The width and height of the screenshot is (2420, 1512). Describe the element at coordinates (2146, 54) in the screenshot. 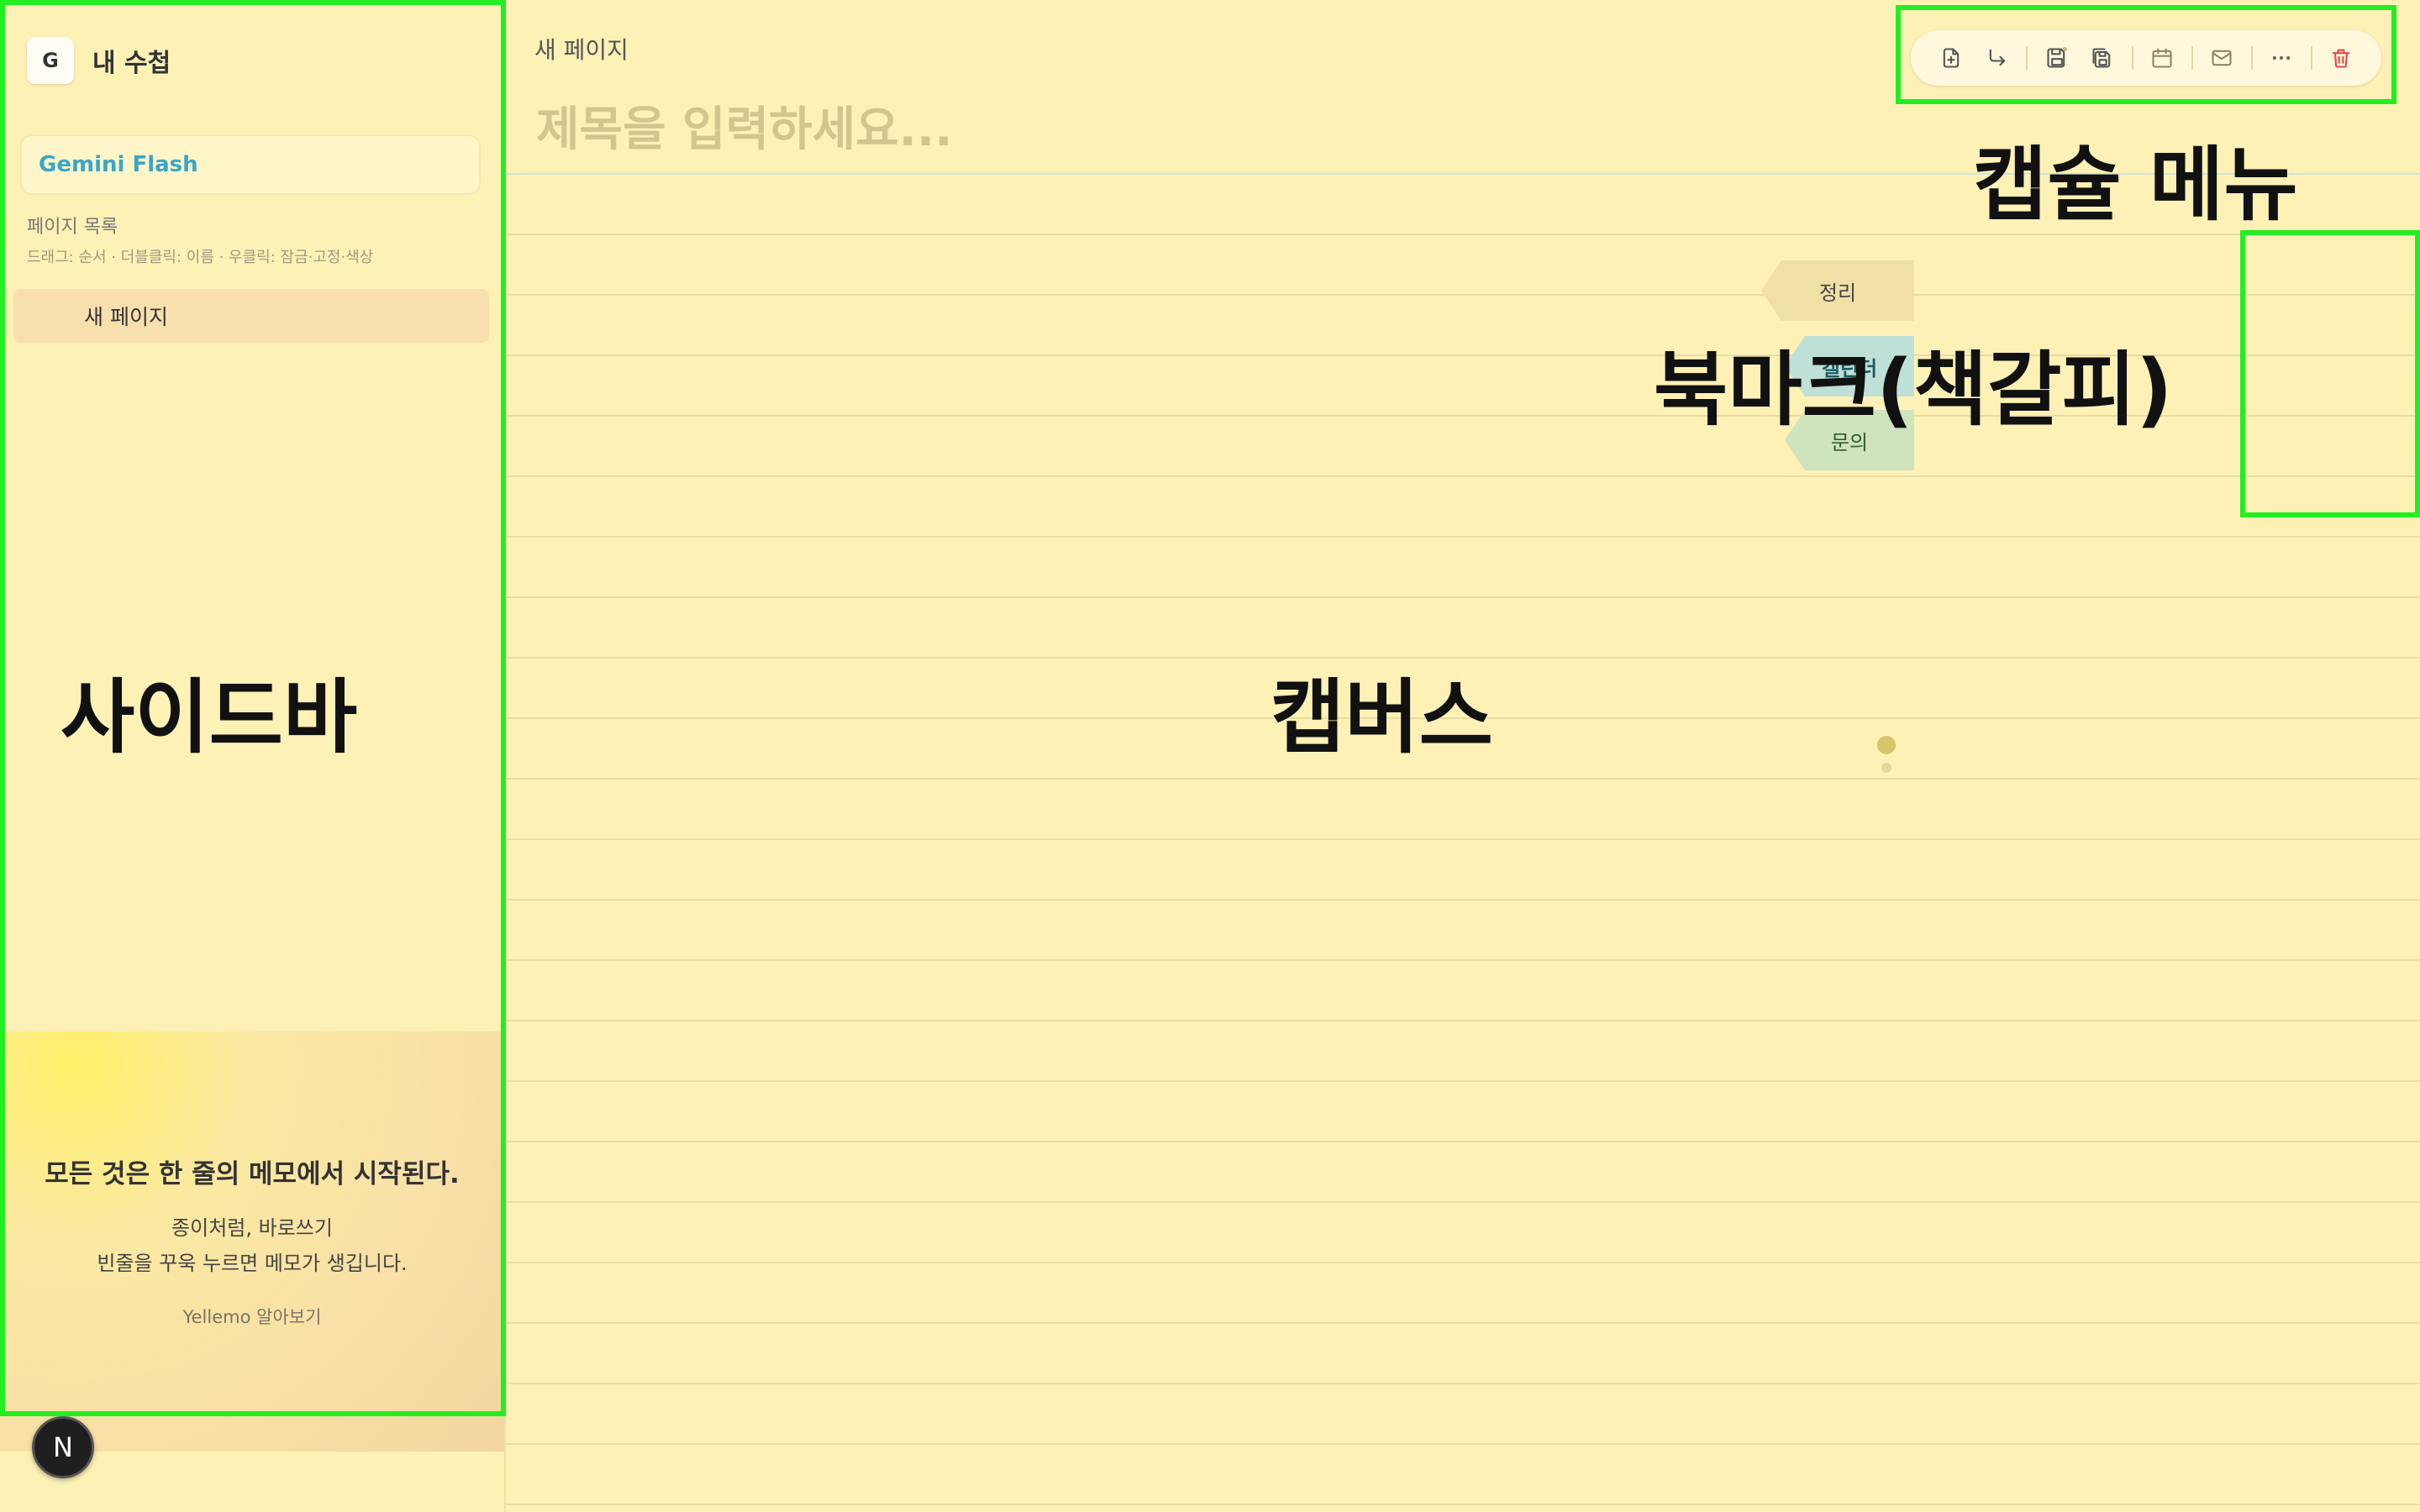

I see `capsule-highlight-box` at that location.